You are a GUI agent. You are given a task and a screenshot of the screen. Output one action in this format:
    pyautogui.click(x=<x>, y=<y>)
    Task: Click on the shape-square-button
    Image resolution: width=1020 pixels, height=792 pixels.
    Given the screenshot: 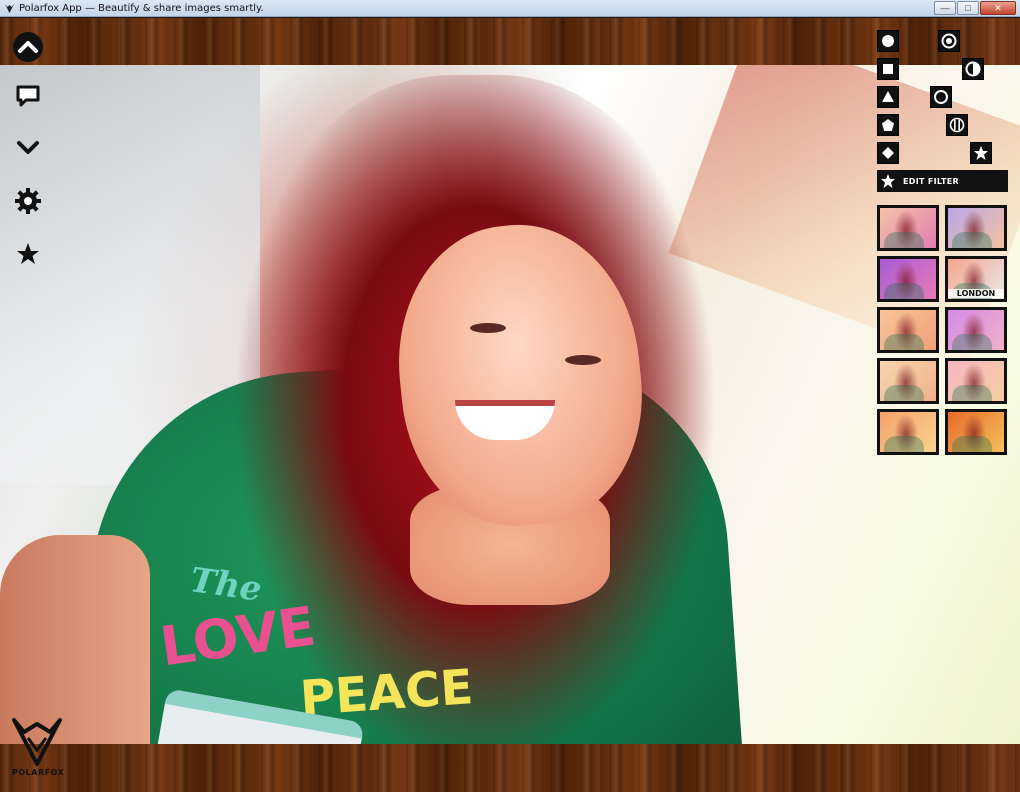 What is the action you would take?
    pyautogui.click(x=888, y=69)
    